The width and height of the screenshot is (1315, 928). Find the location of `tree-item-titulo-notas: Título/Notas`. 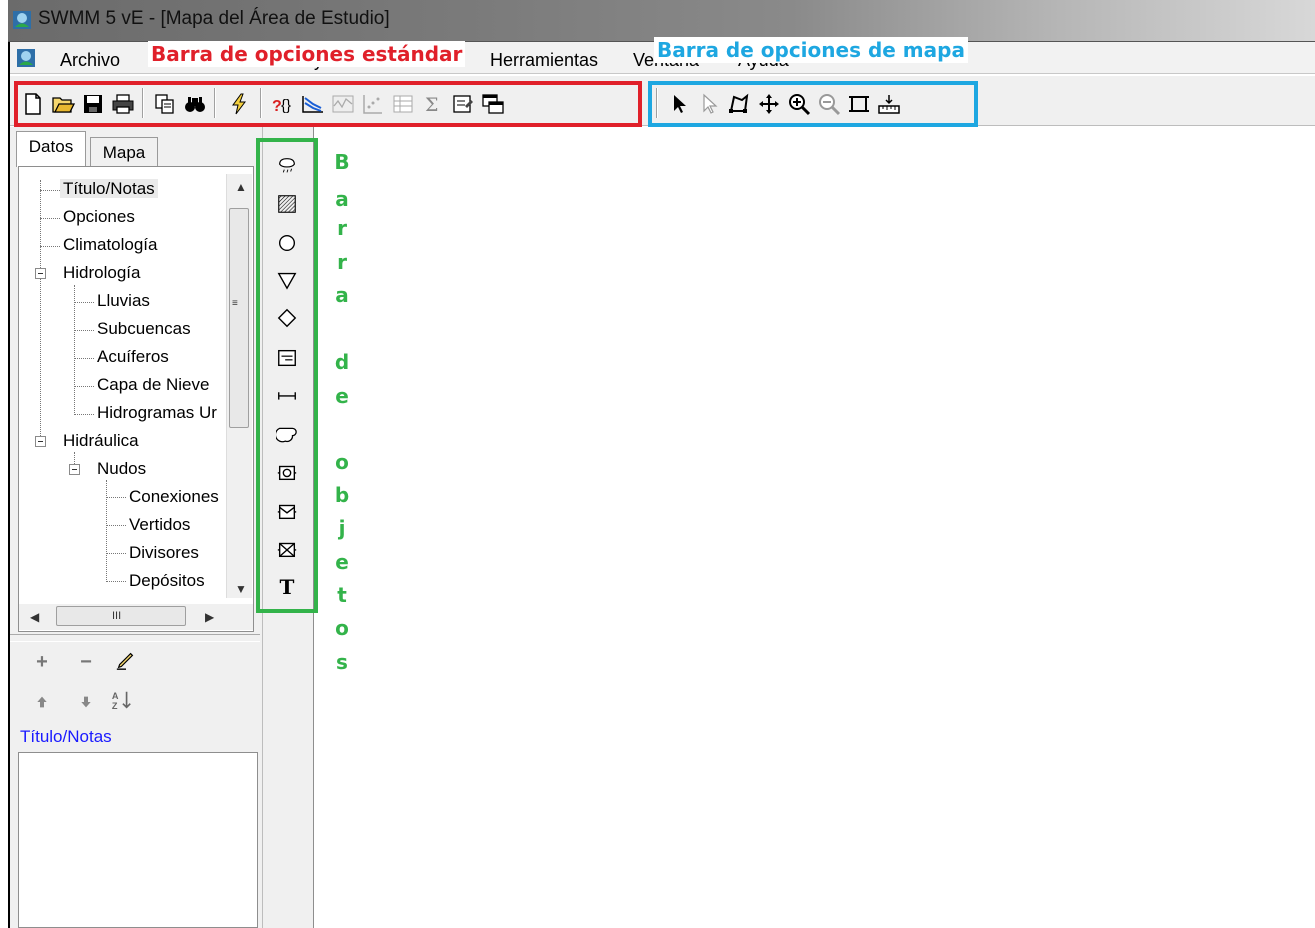

tree-item-titulo-notas: Título/Notas is located at coordinates (109, 189).